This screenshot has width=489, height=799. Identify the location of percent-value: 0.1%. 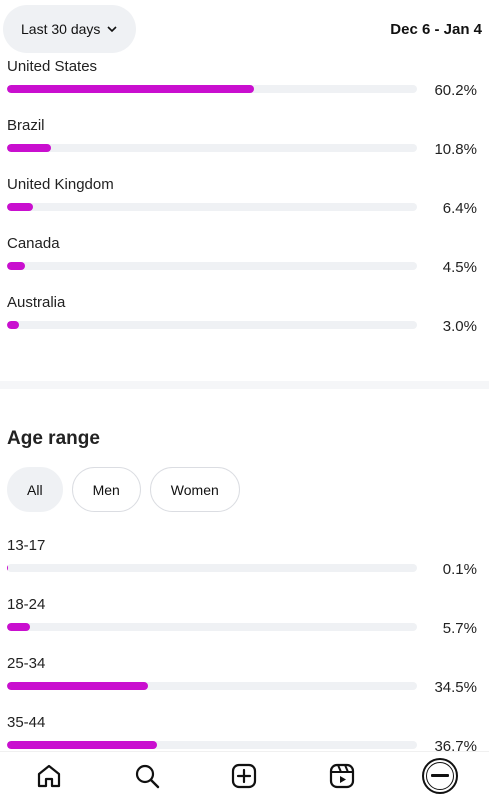
(459, 569).